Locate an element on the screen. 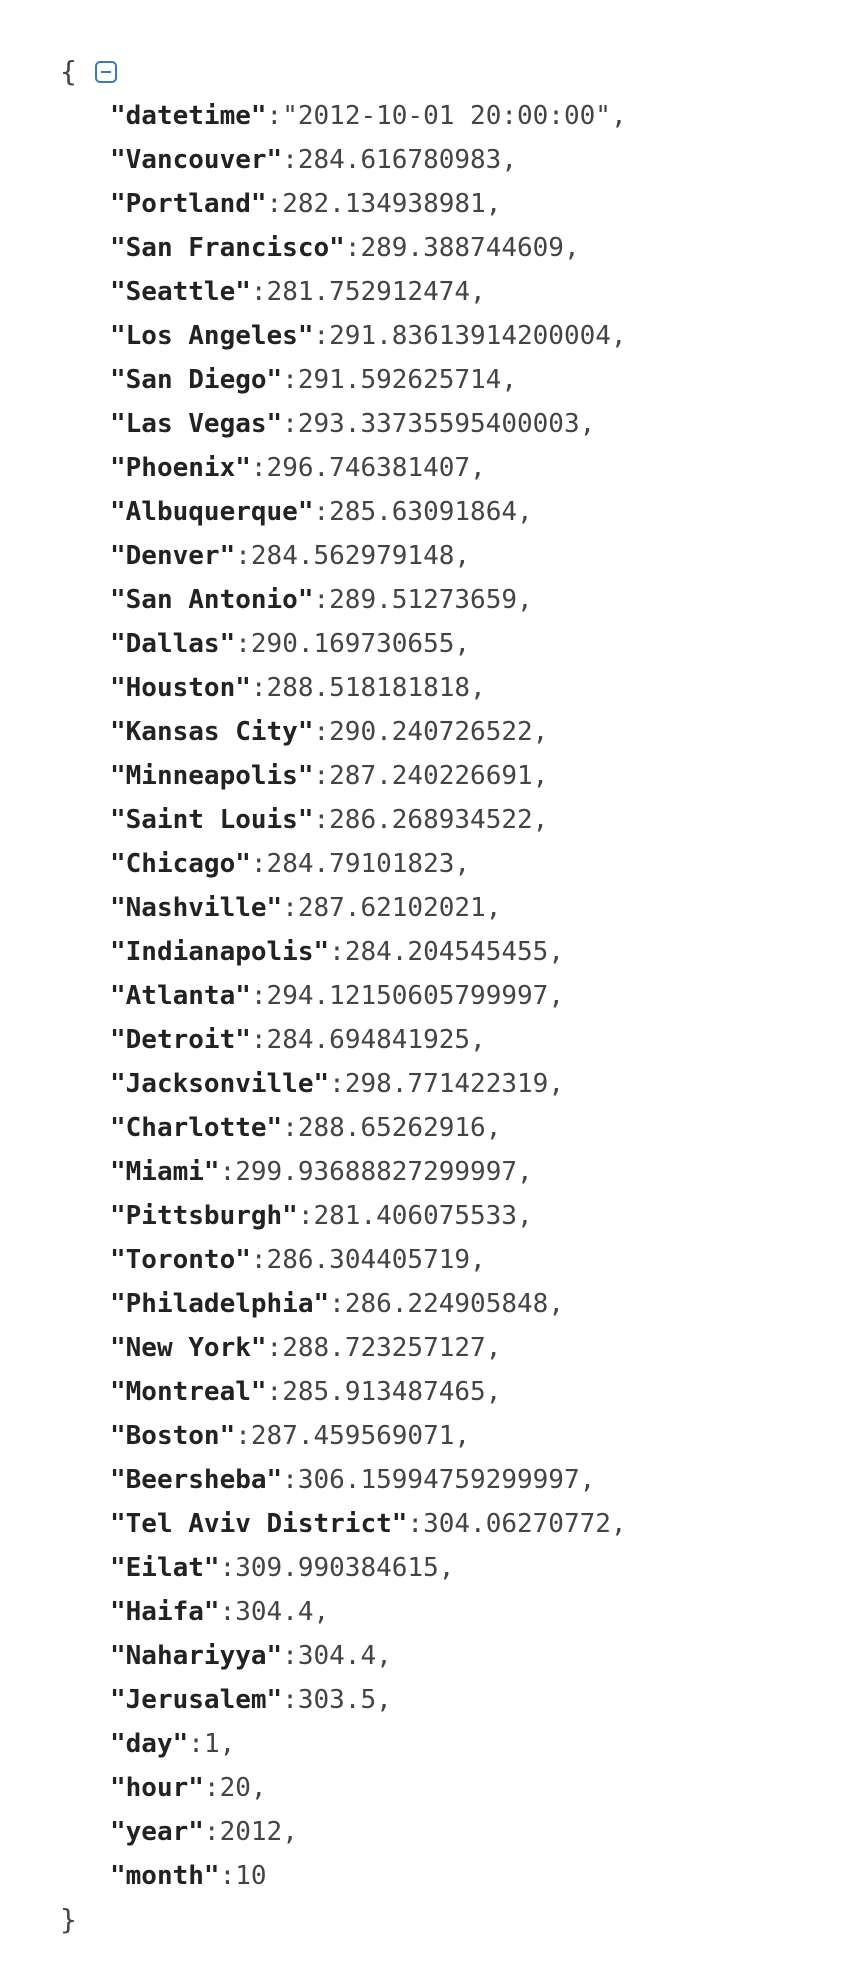 This screenshot has width=850, height=1970. json-value: 289.388744609 is located at coordinates (462, 248).